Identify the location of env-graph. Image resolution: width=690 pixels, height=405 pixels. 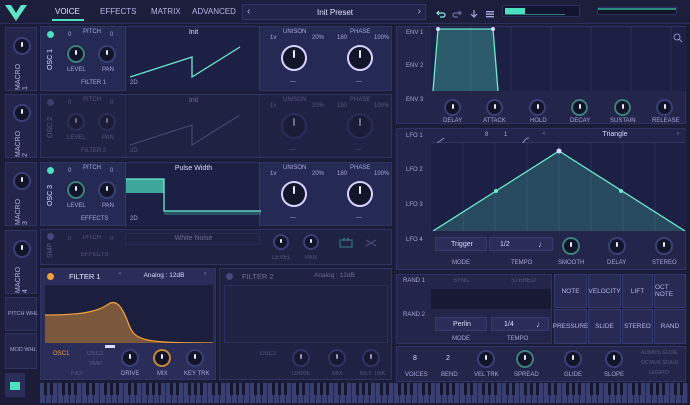
(558, 59).